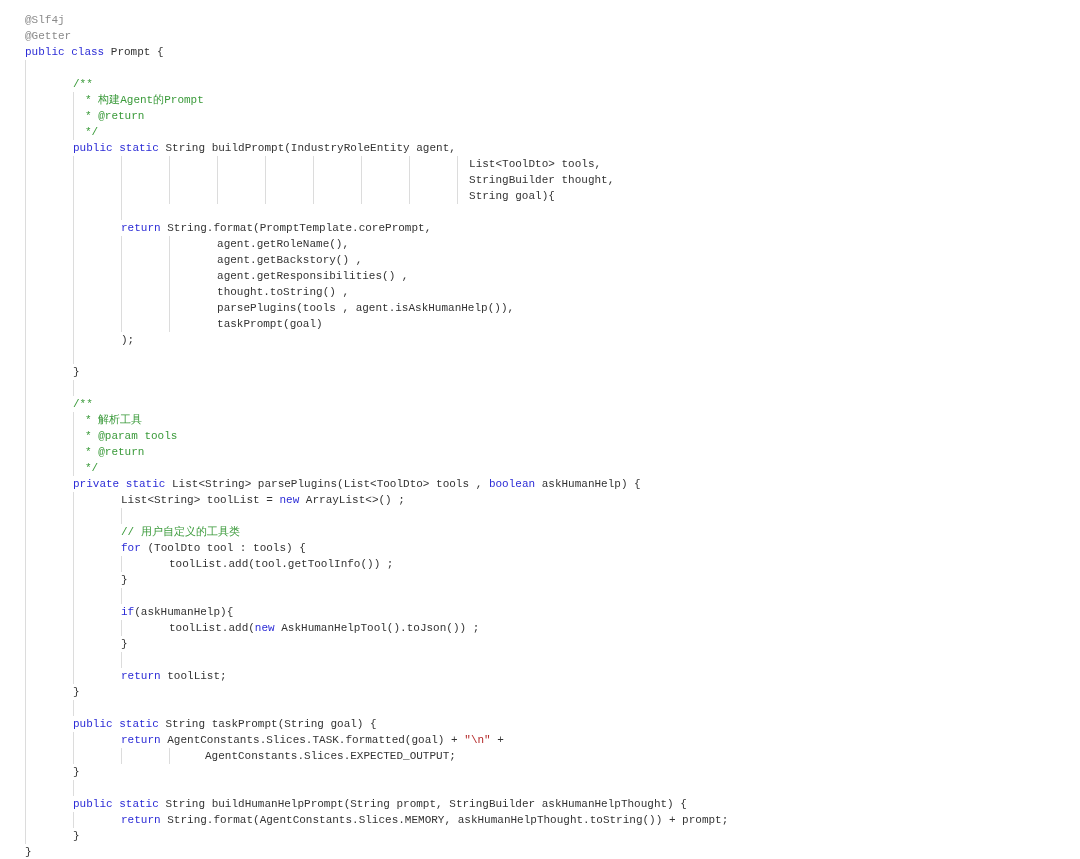 This screenshot has height=859, width=1080. What do you see at coordinates (213, 548) in the screenshot?
I see `code-line: for (ToolDto tool : tools) {` at bounding box center [213, 548].